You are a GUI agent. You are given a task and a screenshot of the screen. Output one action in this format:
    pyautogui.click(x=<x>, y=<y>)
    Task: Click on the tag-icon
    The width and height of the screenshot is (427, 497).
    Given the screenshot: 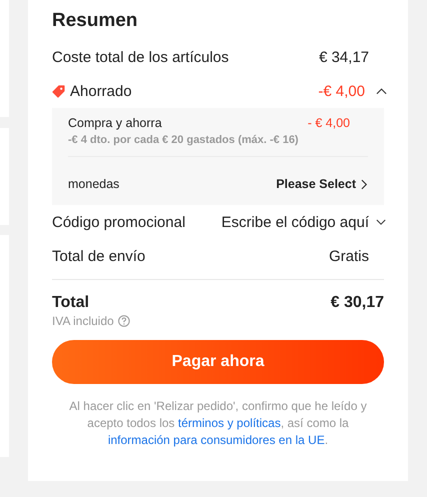 What is the action you would take?
    pyautogui.click(x=58, y=91)
    